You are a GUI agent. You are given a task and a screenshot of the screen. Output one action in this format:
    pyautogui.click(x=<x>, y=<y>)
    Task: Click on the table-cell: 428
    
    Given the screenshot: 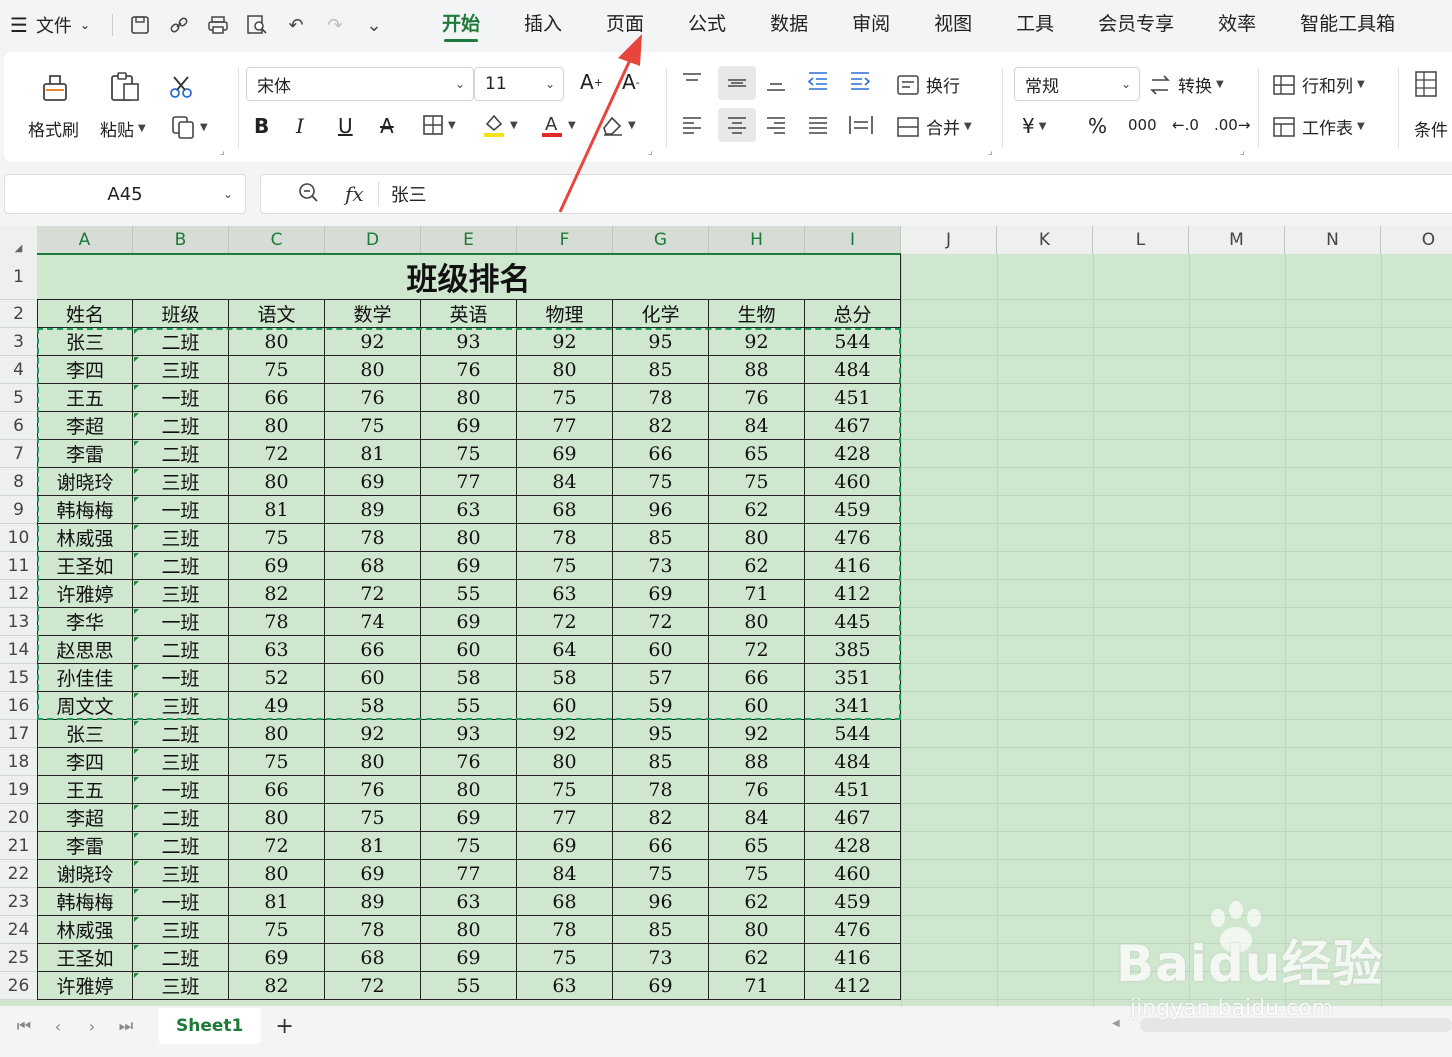 What is the action you would take?
    pyautogui.click(x=853, y=846)
    